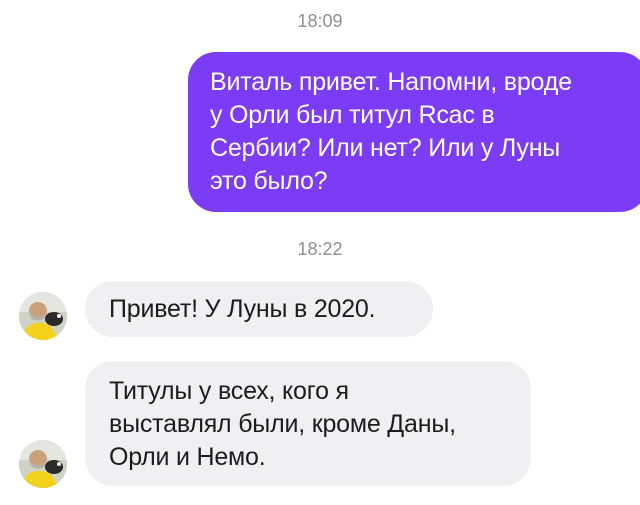  I want to click on message-line: Виталь привет. Напомни, вроде, so click(391, 82).